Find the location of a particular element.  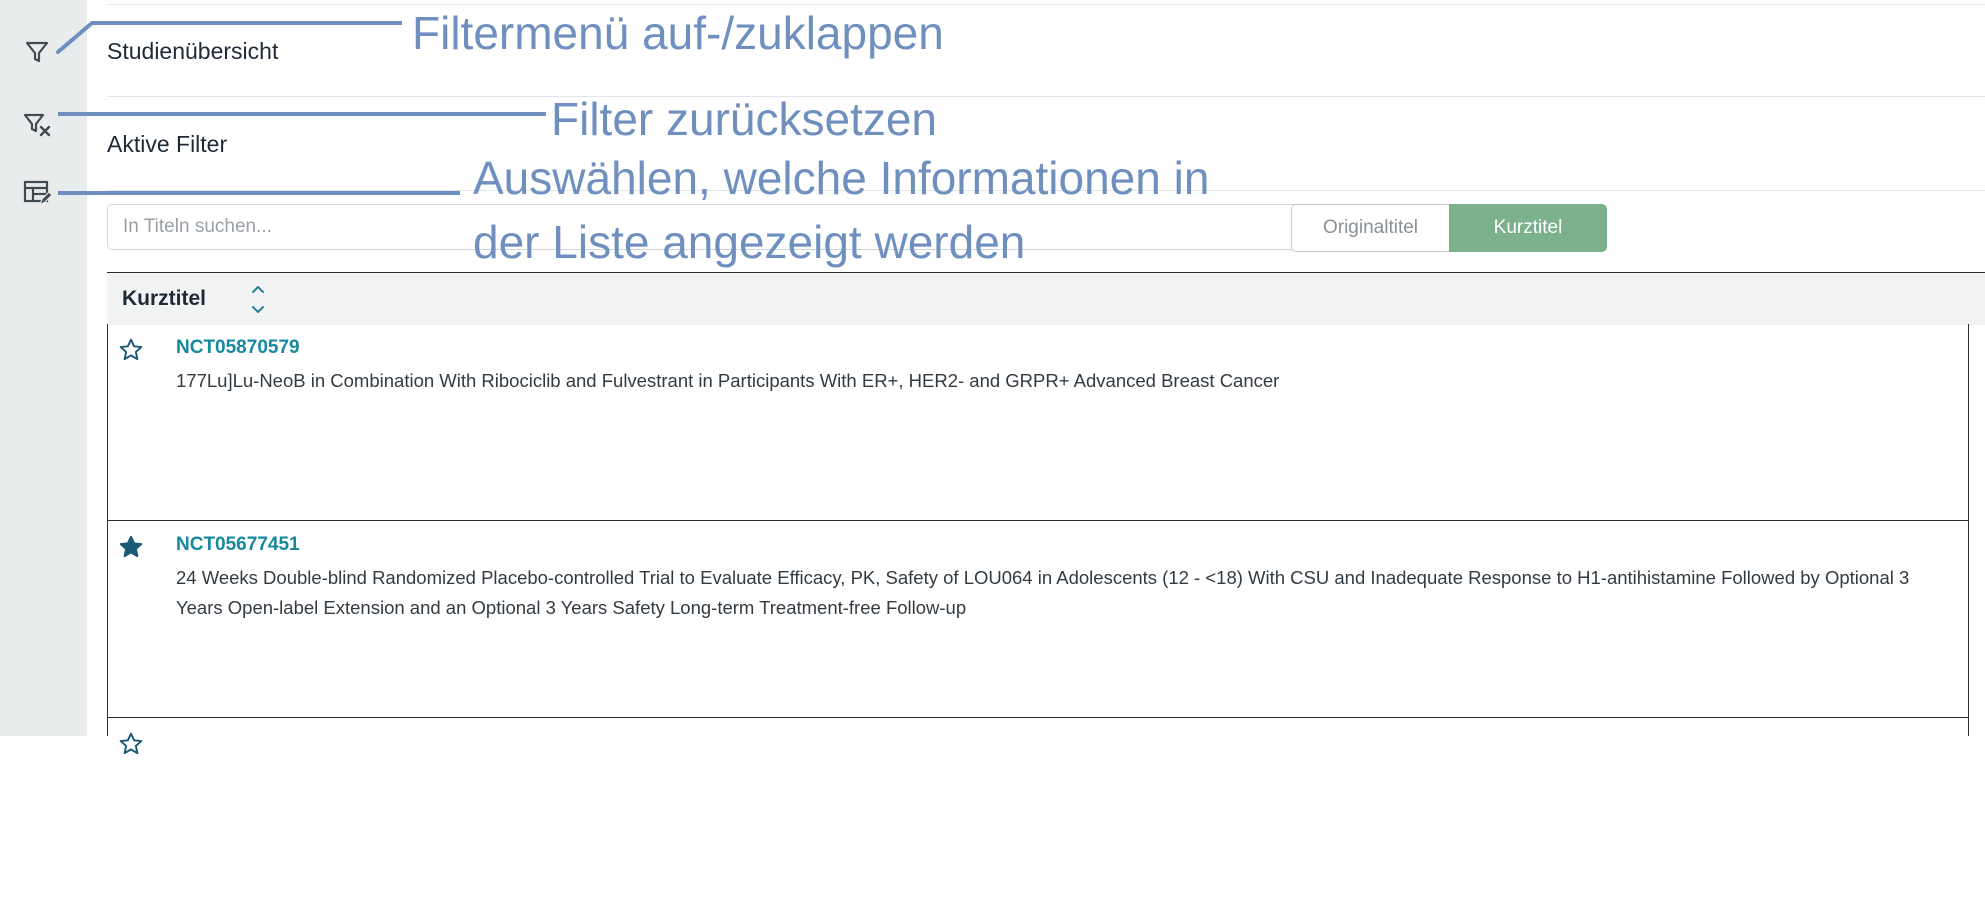

filter-icon is located at coordinates (37, 52).